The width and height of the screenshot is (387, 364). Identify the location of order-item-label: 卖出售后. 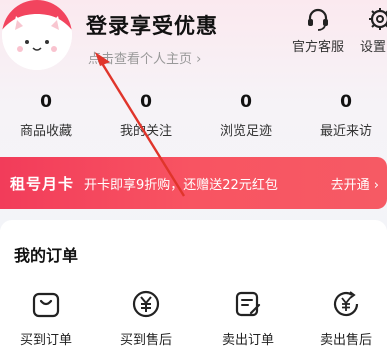
(345, 340).